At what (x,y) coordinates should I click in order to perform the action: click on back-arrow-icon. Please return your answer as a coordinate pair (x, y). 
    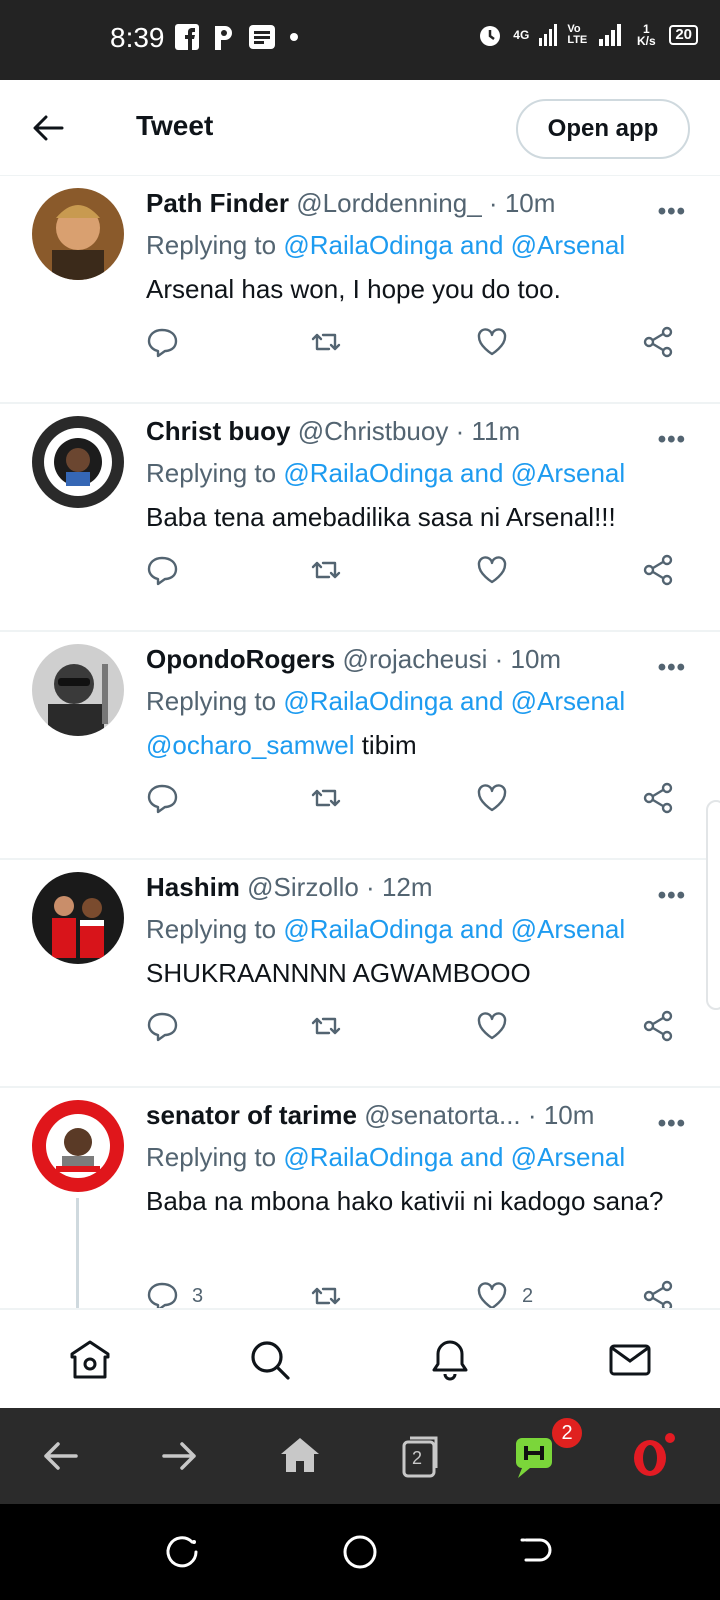
    Looking at the image, I should click on (48, 128).